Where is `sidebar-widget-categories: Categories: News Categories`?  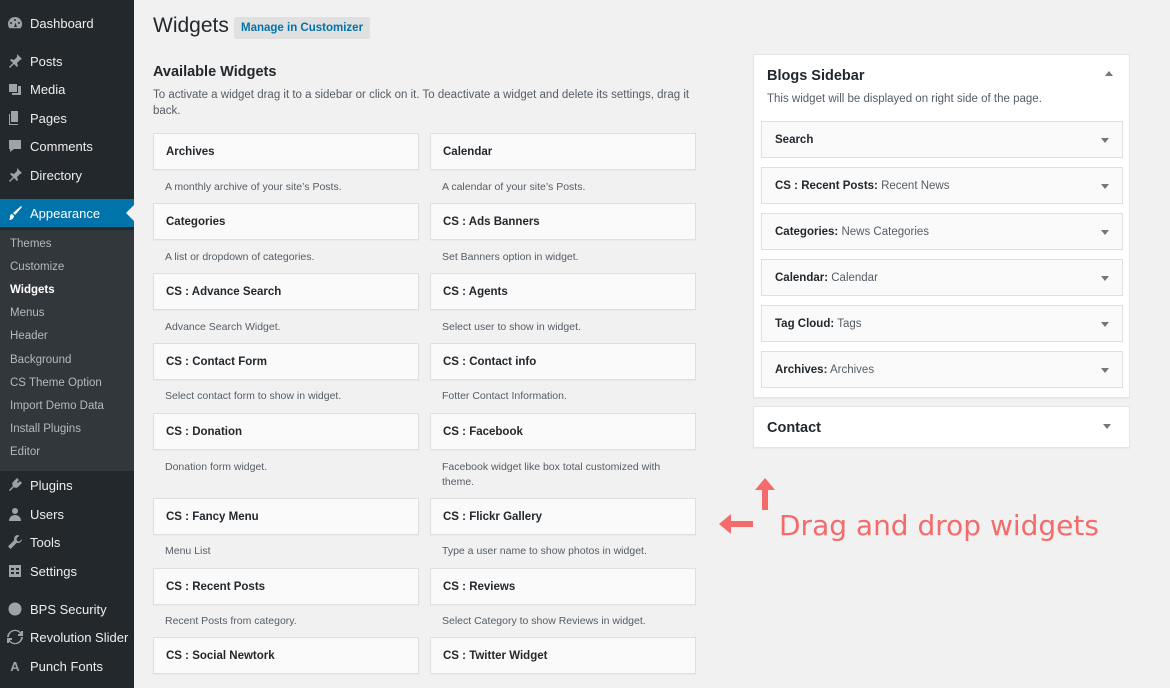 sidebar-widget-categories: Categories: News Categories is located at coordinates (942, 231).